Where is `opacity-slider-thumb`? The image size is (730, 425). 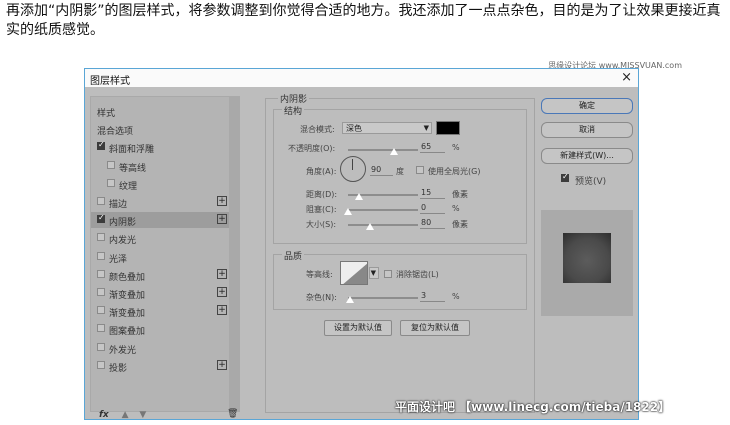 opacity-slider-thumb is located at coordinates (393, 151).